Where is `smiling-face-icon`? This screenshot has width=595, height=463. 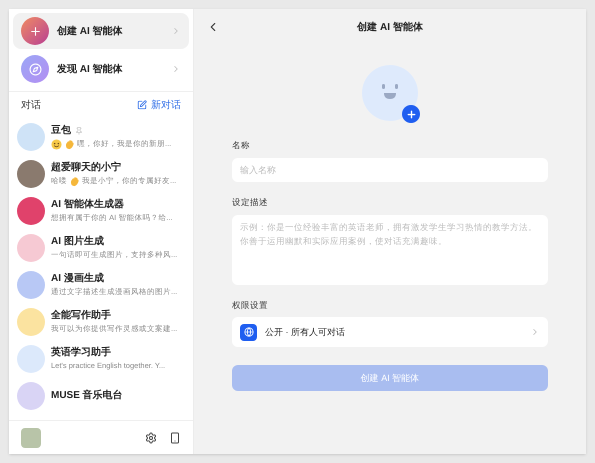 smiling-face-icon is located at coordinates (56, 144).